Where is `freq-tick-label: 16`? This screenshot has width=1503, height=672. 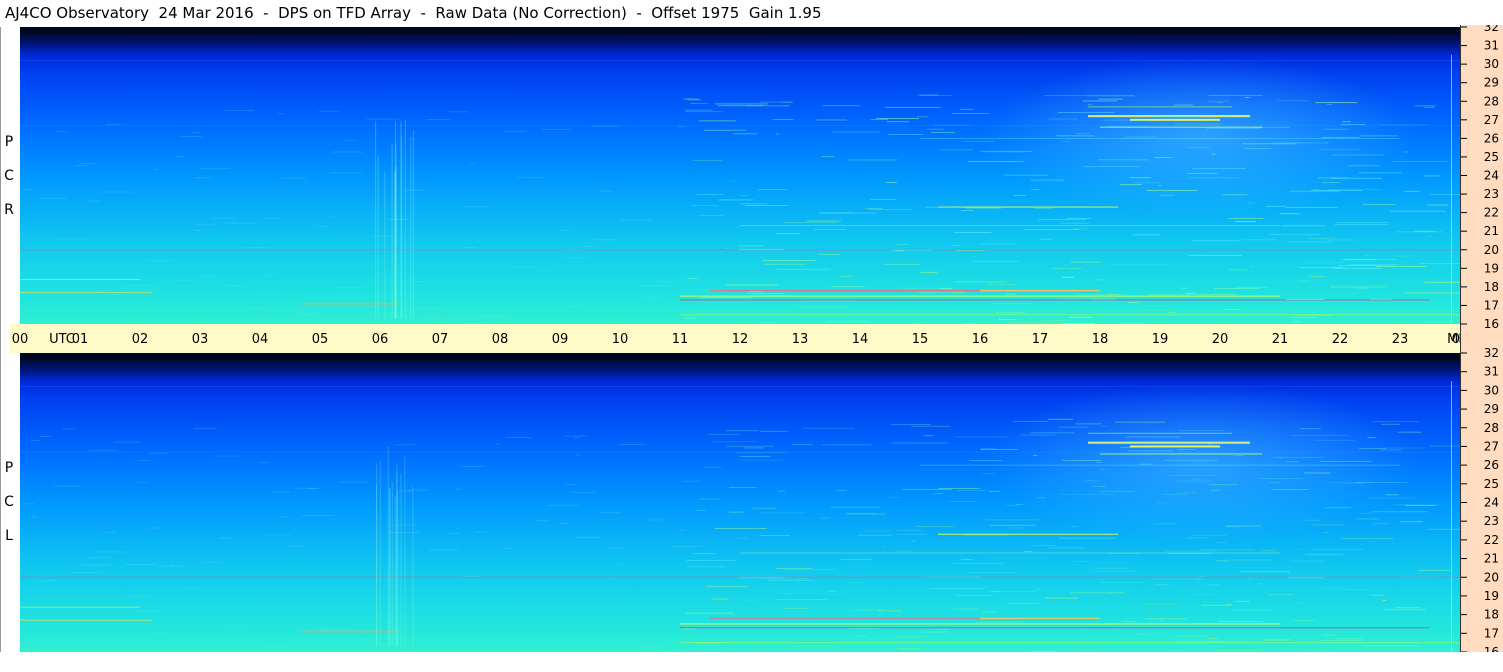 freq-tick-label: 16 is located at coordinates (1491, 324).